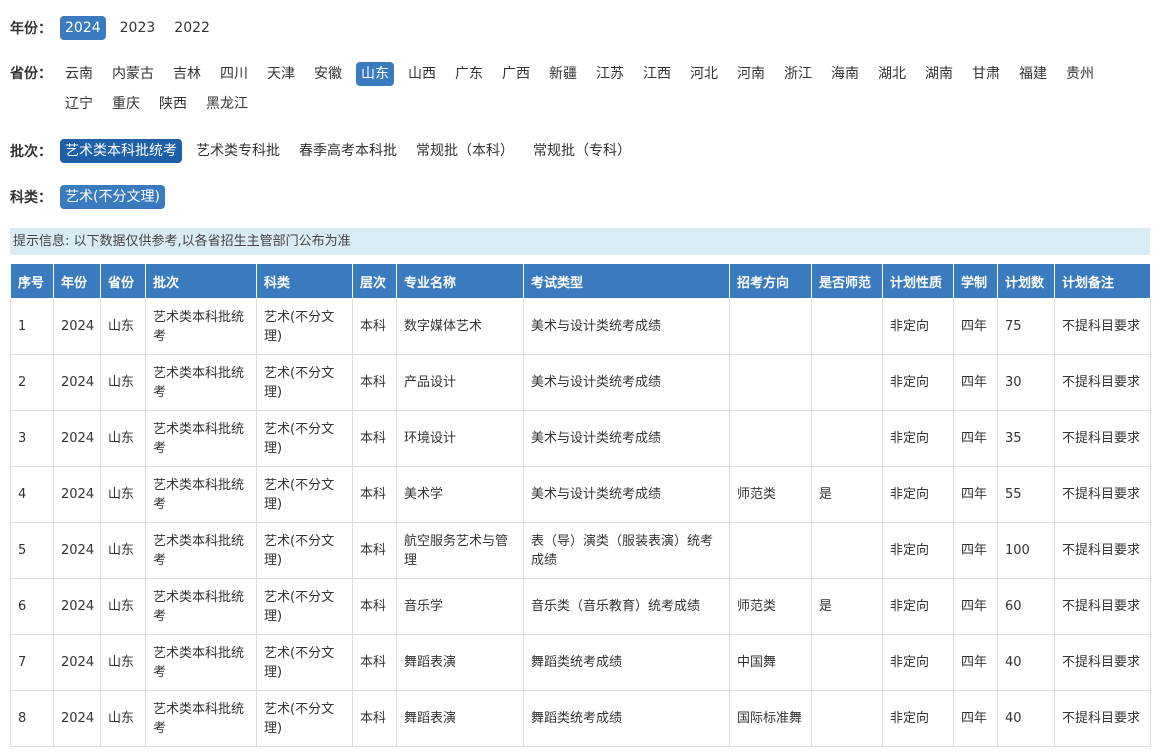 The image size is (1160, 756). Describe the element at coordinates (563, 74) in the screenshot. I see `province-option: 新疆` at that location.